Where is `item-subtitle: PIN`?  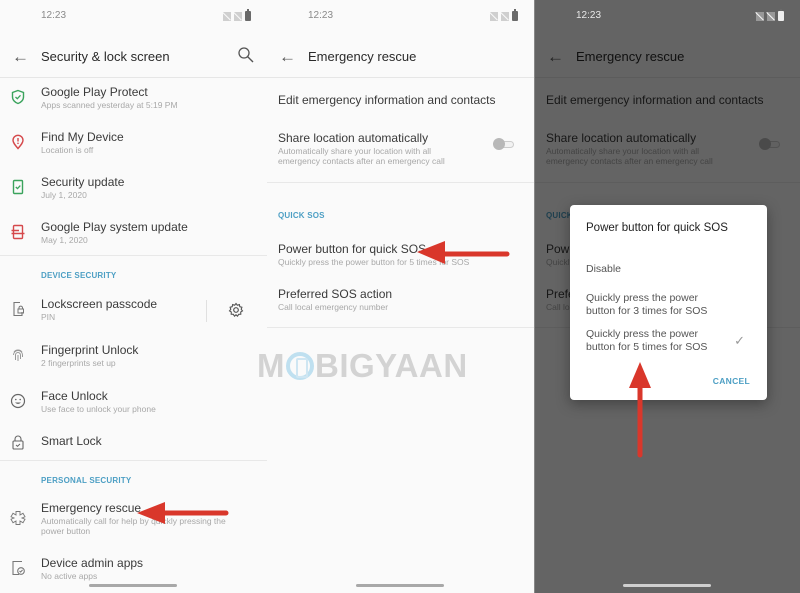
item-subtitle: PIN is located at coordinates (48, 317).